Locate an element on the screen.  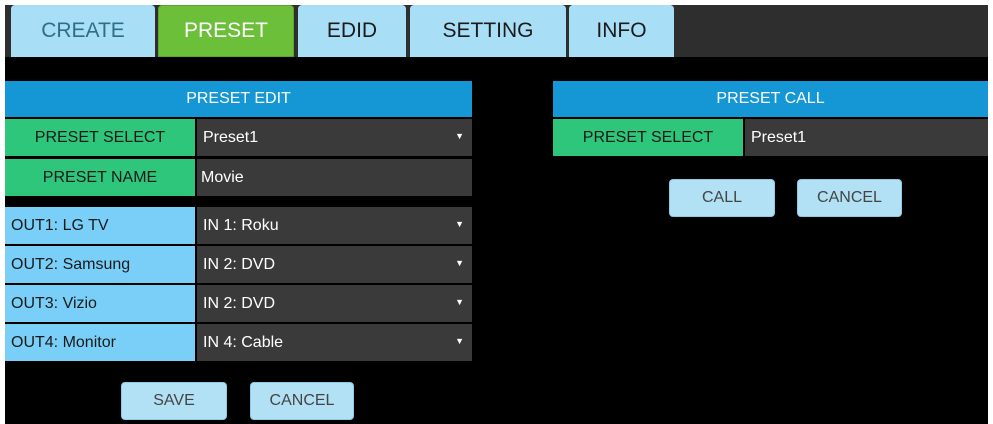
preset-select-dropdown: Preset1 ▼ is located at coordinates (334, 137).